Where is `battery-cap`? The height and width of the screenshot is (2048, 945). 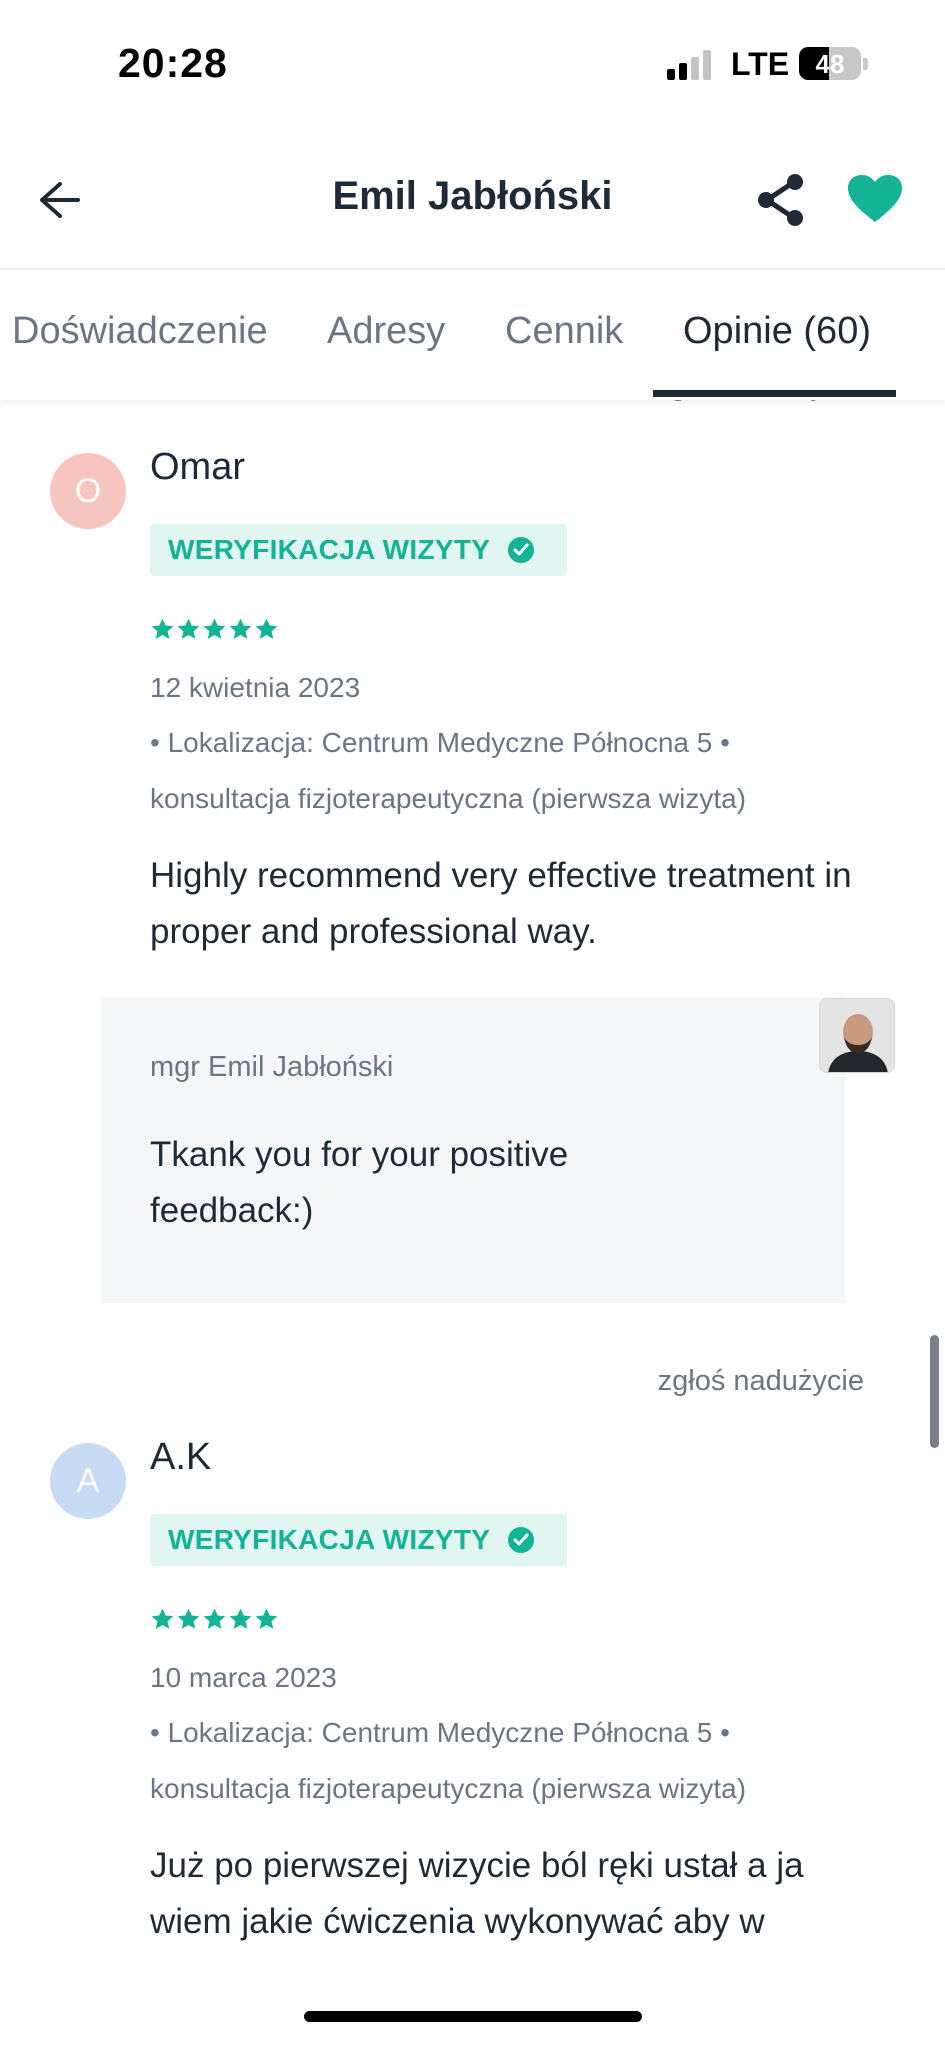
battery-cap is located at coordinates (865, 64).